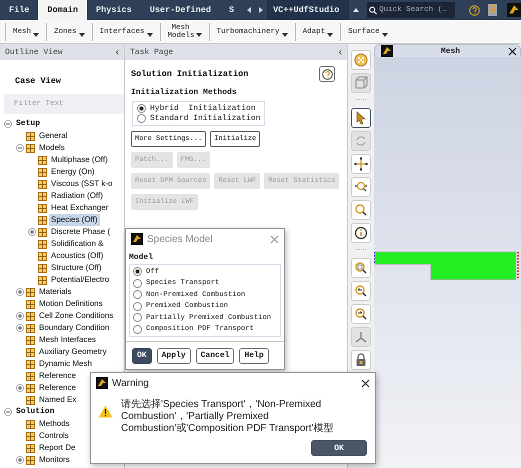  I want to click on ribbon-tab: VC++UdfStudio, so click(308, 10).